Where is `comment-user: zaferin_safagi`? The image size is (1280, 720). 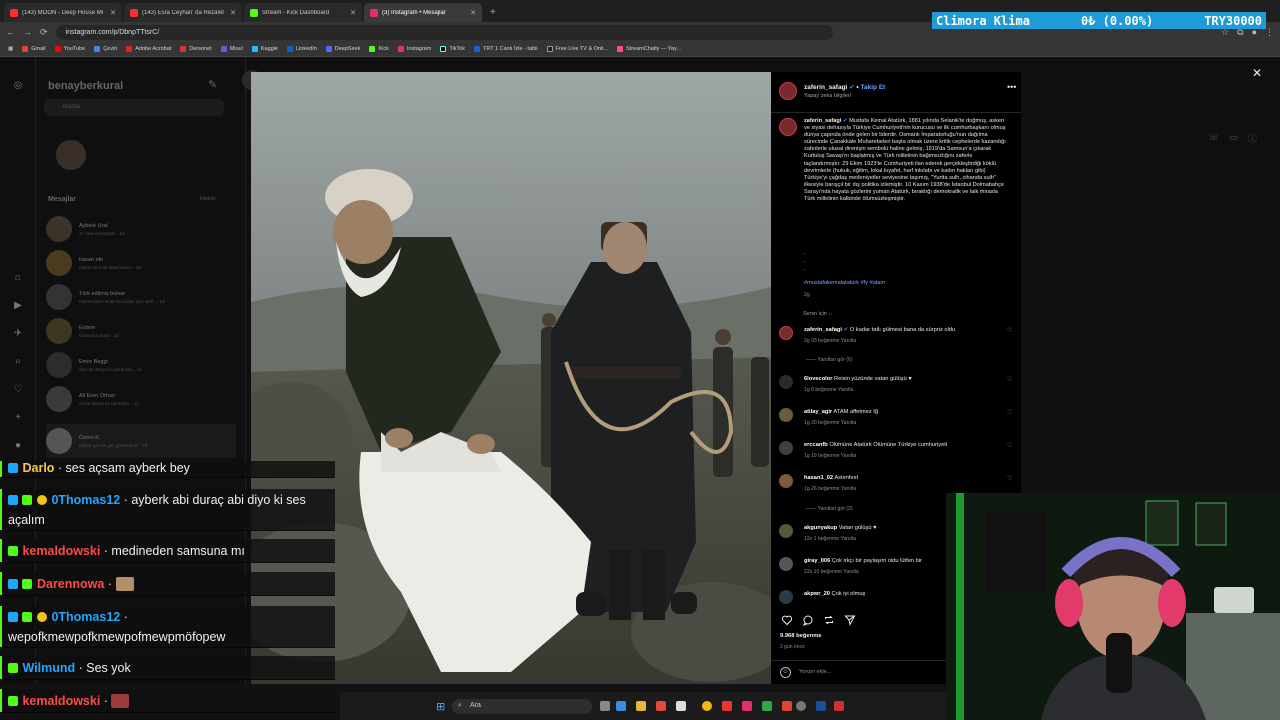 comment-user: zaferin_safagi is located at coordinates (823, 330).